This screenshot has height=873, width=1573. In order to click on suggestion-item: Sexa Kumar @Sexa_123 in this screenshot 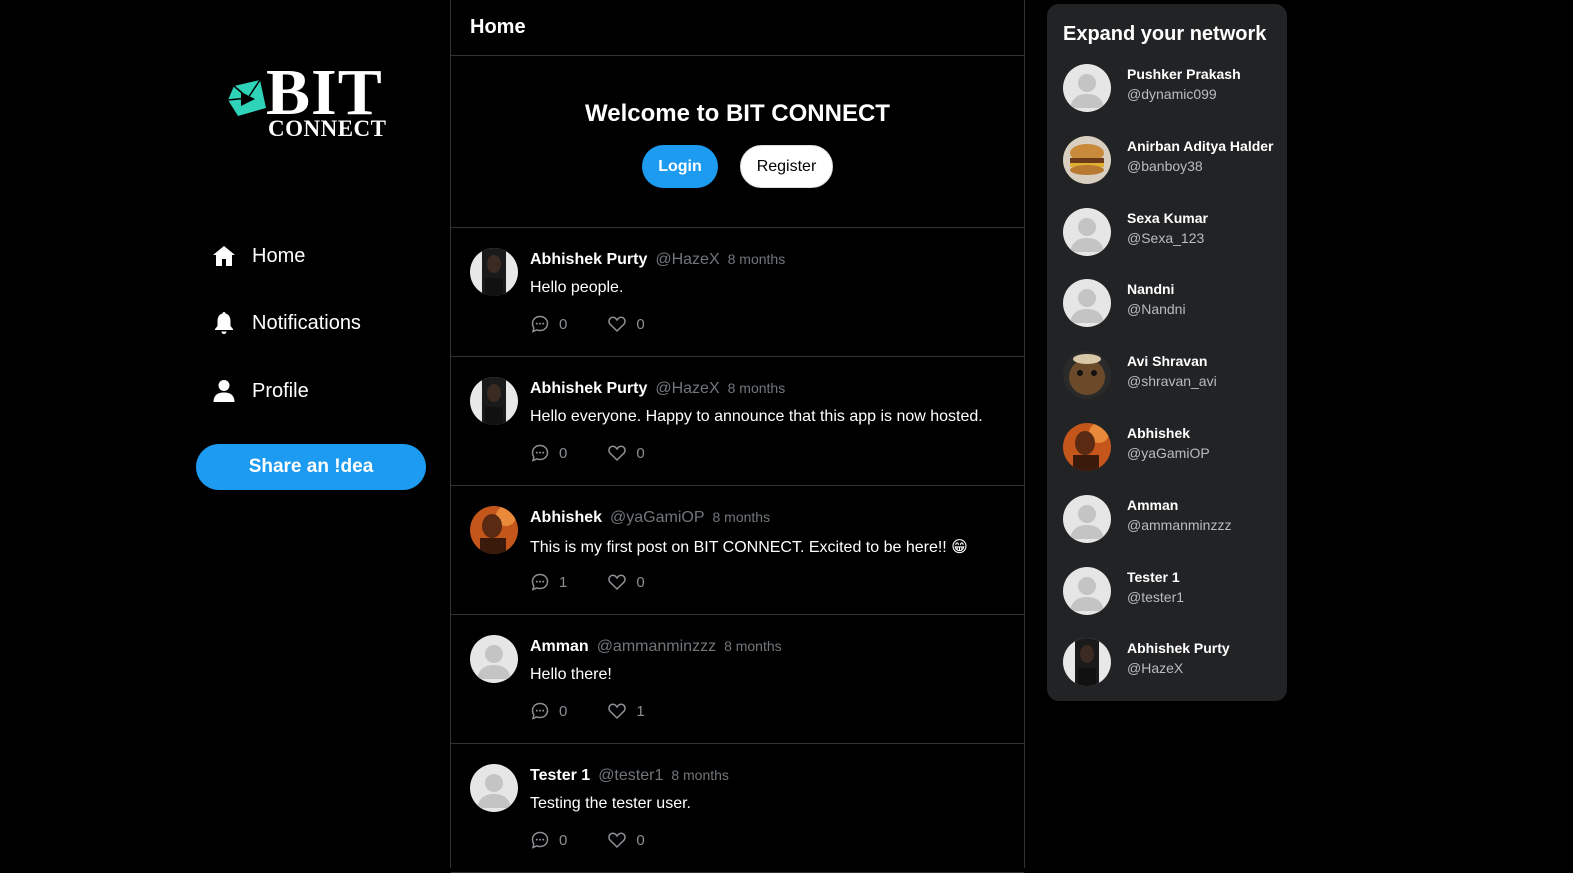, I will do `click(1173, 231)`.